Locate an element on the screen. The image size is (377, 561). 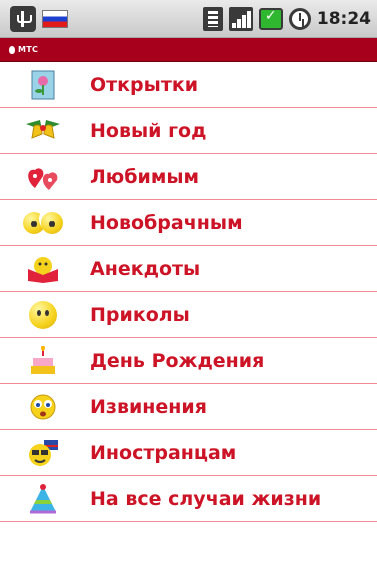
list-item-label: Любимым is located at coordinates (145, 176).